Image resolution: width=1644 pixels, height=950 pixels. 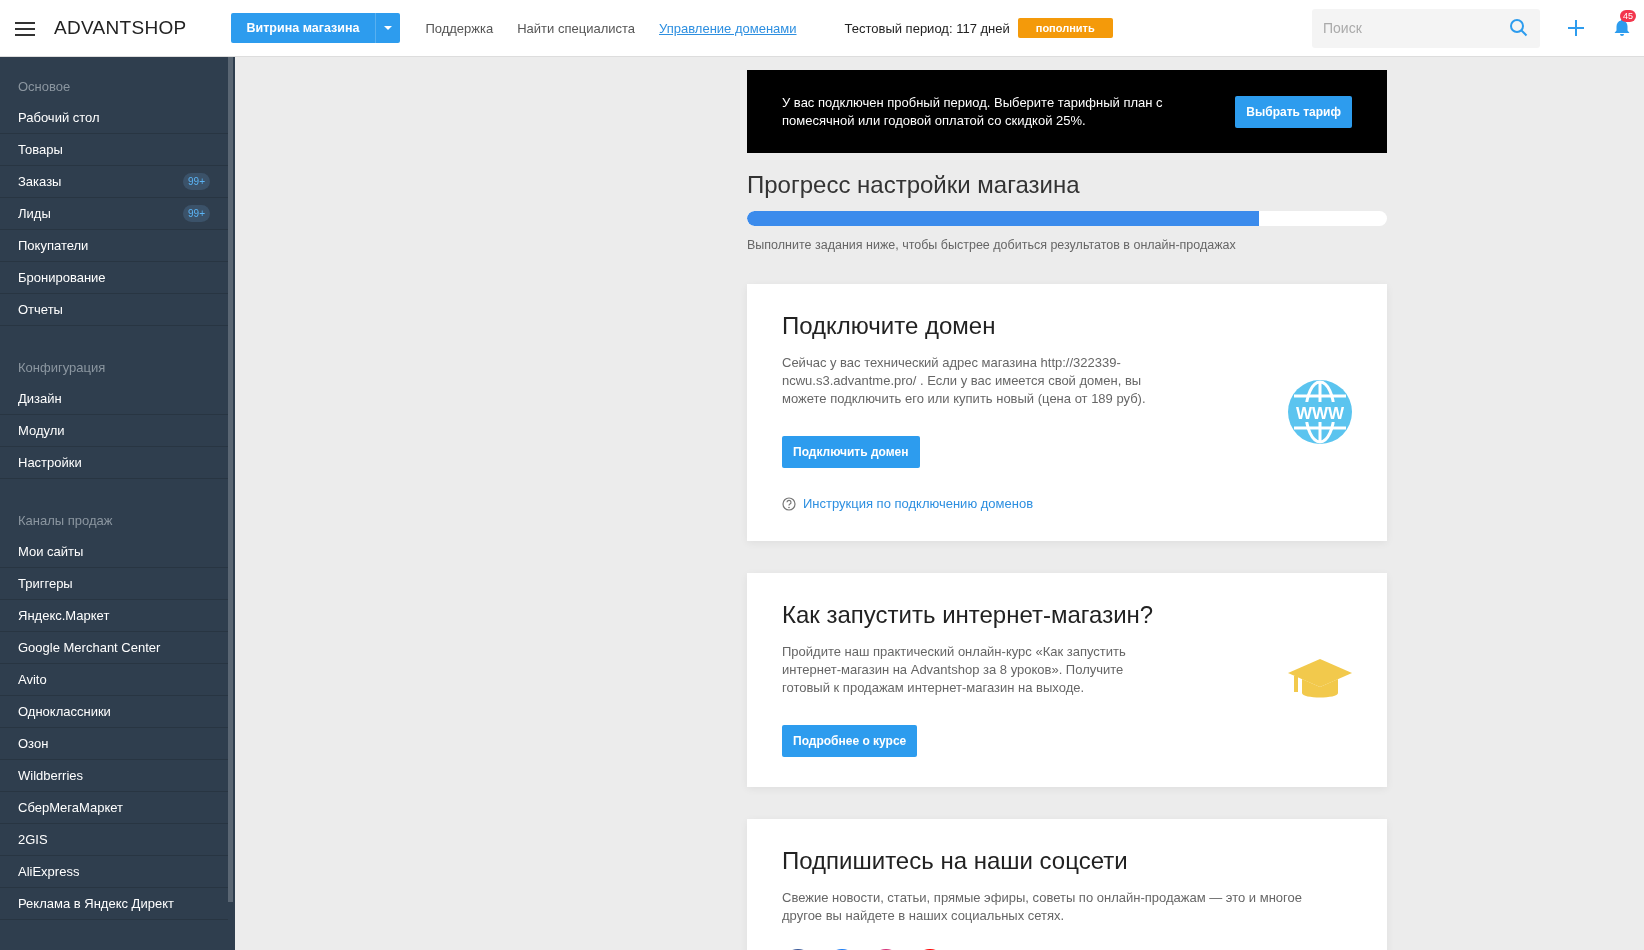 What do you see at coordinates (968, 615) in the screenshot?
I see `card-title: Как запустить интернет-магазин?` at bounding box center [968, 615].